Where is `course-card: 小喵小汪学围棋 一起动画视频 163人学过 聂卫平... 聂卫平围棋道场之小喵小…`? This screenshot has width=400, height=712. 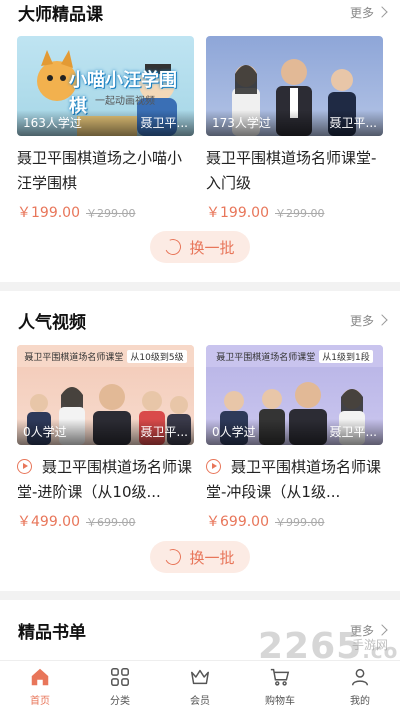 course-card: 小喵小汪学围棋 一起动画视频 163人学过 聂卫平... 聂卫平围棋道场之小喵小… is located at coordinates (105, 129).